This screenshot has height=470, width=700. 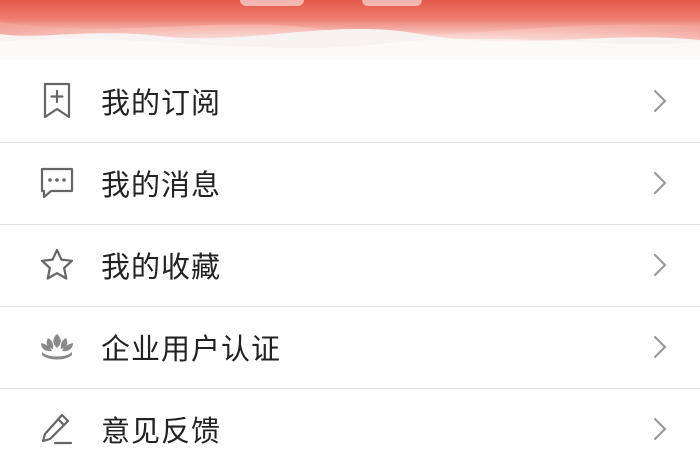 I want to click on message-bubble-icon, so click(x=57, y=183).